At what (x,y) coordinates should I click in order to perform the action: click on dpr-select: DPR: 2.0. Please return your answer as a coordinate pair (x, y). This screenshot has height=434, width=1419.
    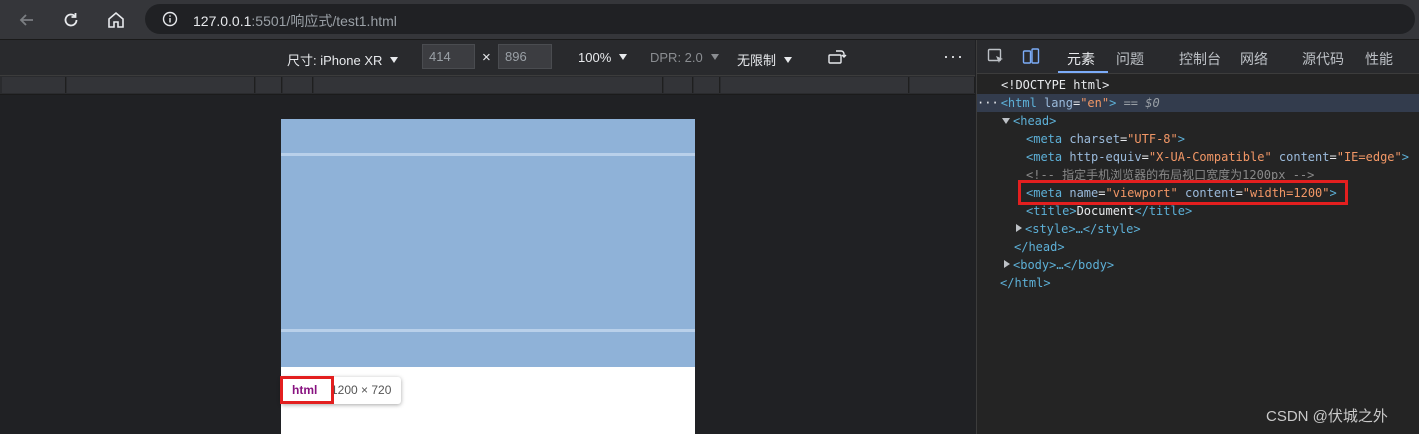
    Looking at the image, I should click on (684, 57).